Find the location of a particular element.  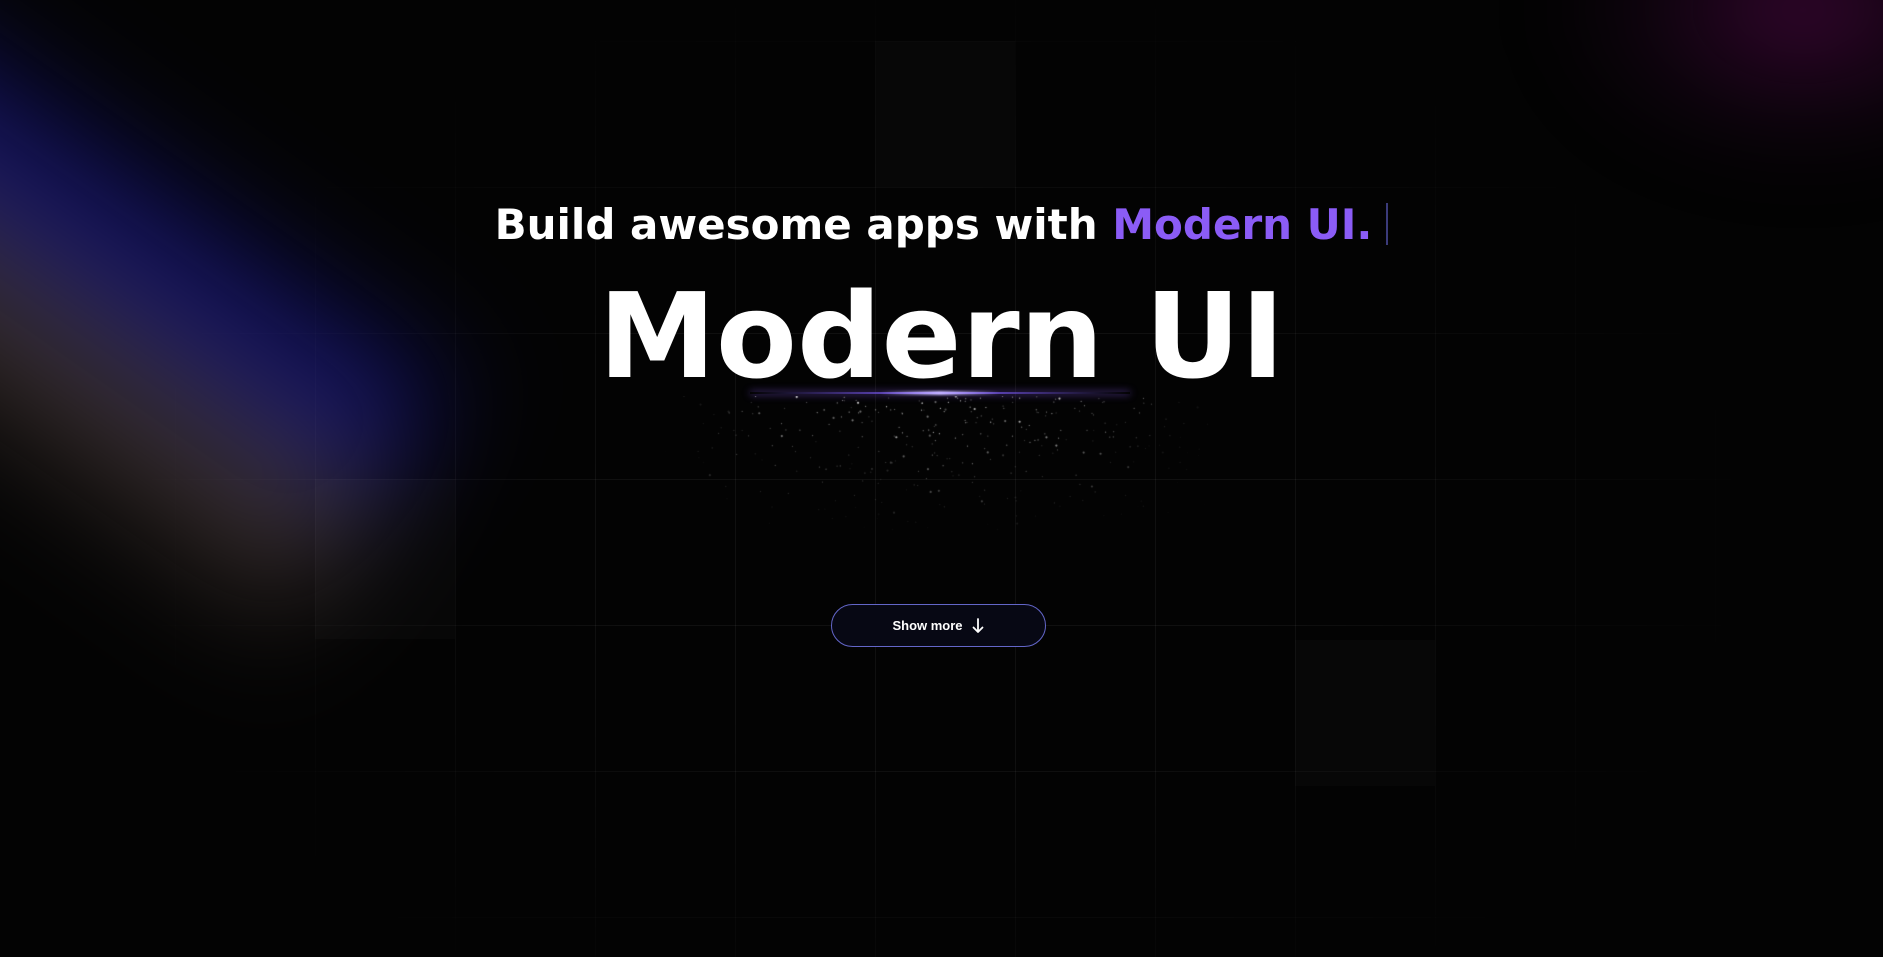

show-more-button: Show more is located at coordinates (938, 625).